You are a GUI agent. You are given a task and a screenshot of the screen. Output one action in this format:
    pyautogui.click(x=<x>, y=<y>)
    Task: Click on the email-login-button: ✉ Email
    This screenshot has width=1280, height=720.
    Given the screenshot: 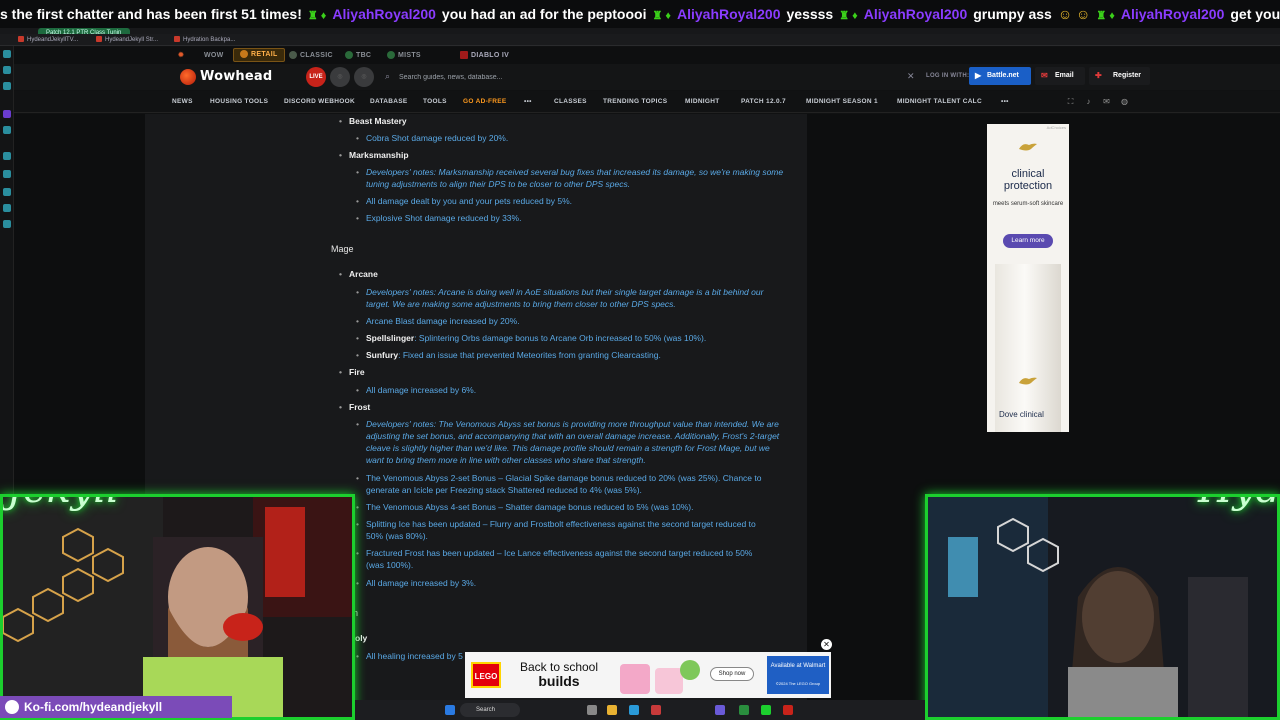 What is the action you would take?
    pyautogui.click(x=1060, y=76)
    